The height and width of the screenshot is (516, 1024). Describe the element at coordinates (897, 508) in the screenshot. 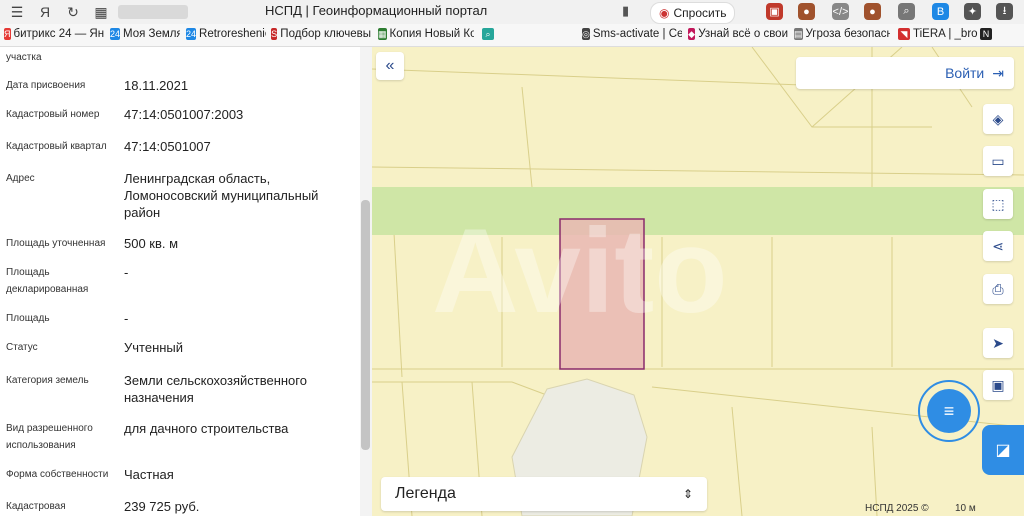

I see `map-copyright: НСПД 2025 ©` at that location.